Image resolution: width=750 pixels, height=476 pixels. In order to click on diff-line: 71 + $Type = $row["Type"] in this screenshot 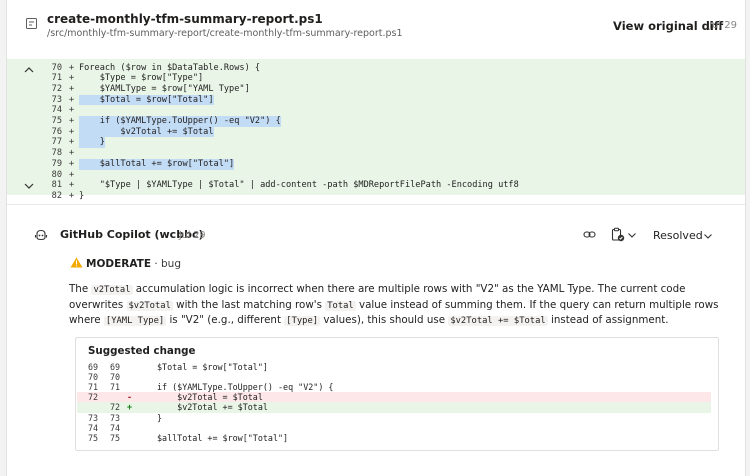, I will do `click(376, 78)`.